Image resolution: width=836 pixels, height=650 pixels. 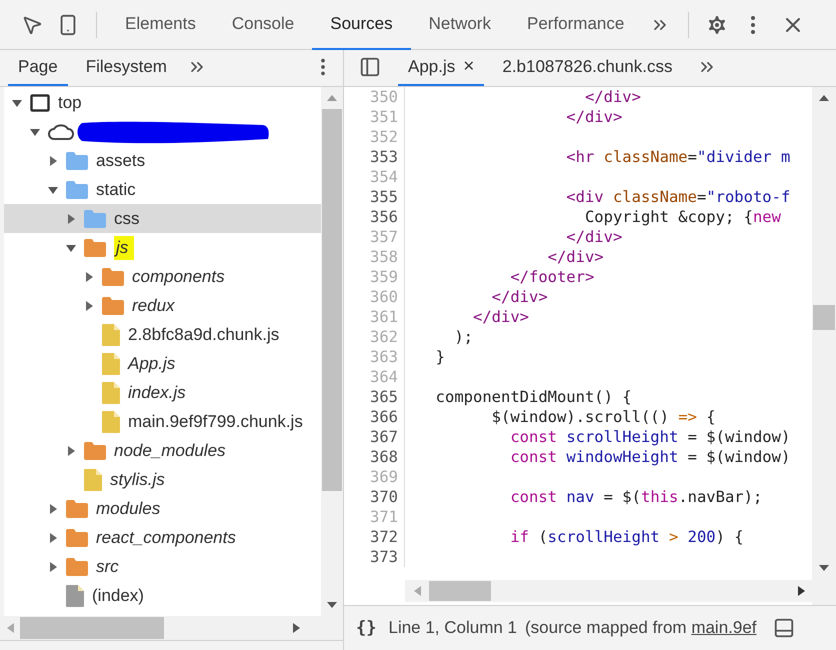 What do you see at coordinates (374, 97) in the screenshot?
I see `line-number: 350` at bounding box center [374, 97].